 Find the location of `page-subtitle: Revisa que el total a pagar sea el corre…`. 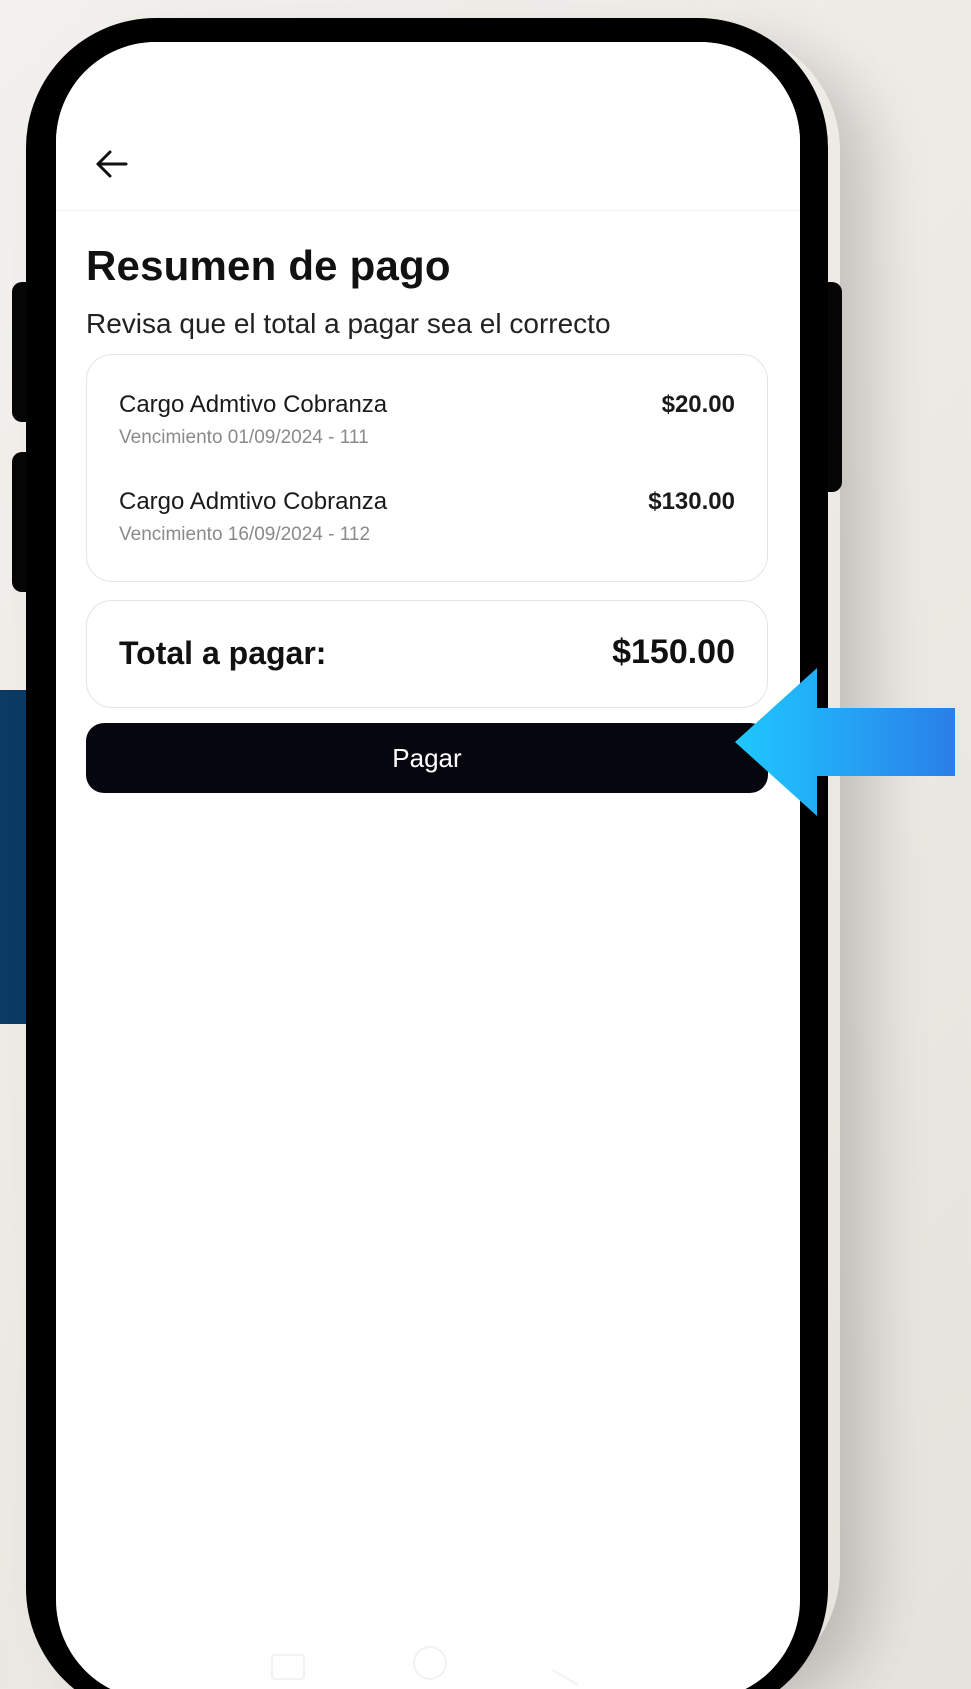

page-subtitle: Revisa que el total a pagar sea el corre… is located at coordinates (348, 323).